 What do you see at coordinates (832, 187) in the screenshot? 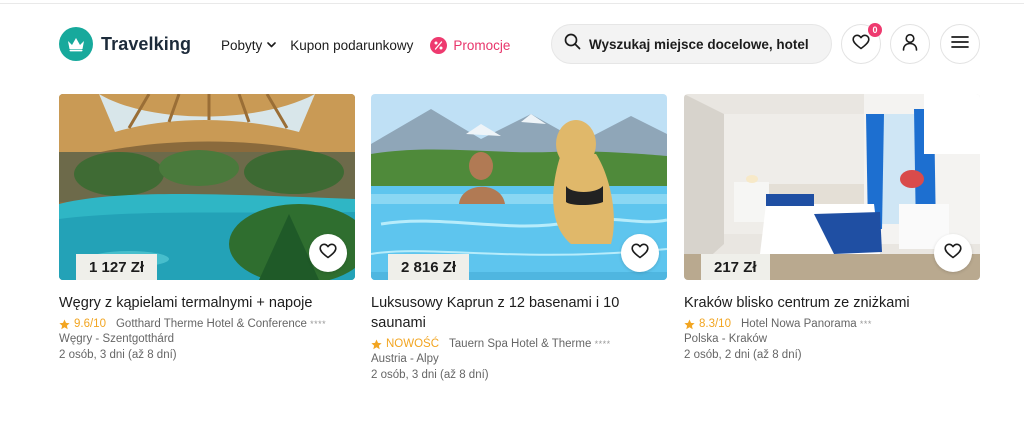
I see `offer-photo-hotel-room: 217 Zł` at bounding box center [832, 187].